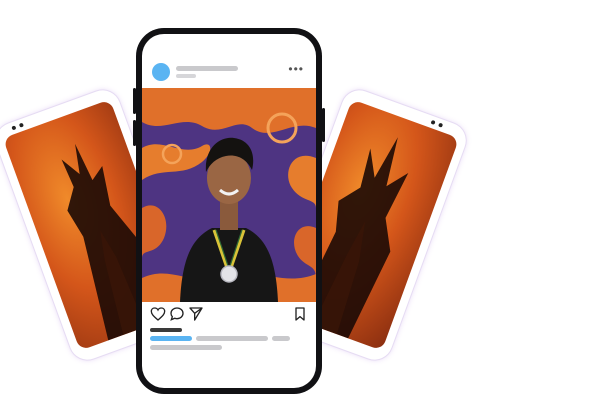  Describe the element at coordinates (196, 314) in the screenshot. I see `send-icon` at that location.